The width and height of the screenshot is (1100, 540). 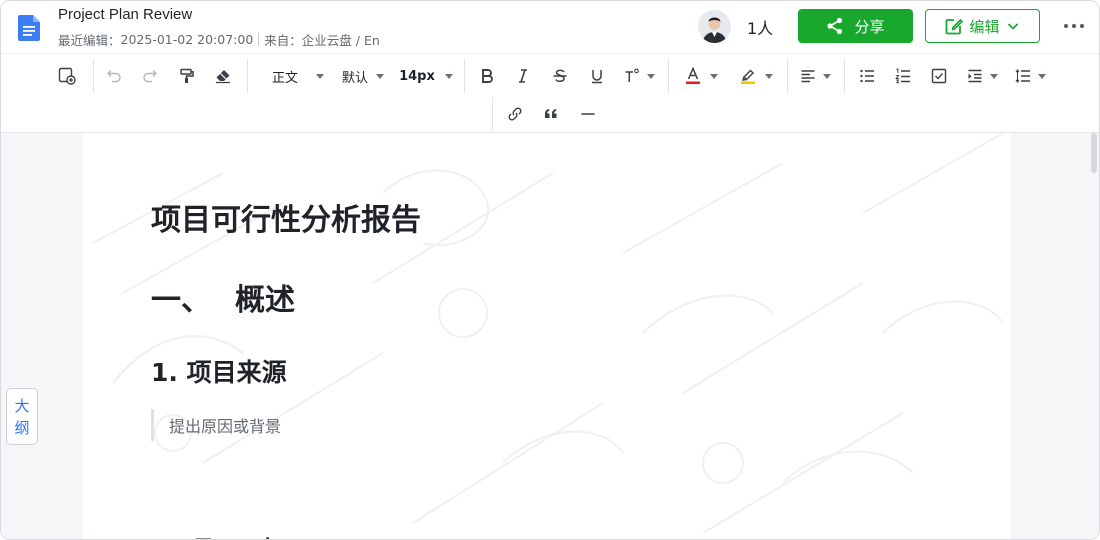 I want to click on superscript-icon, so click(x=632, y=75).